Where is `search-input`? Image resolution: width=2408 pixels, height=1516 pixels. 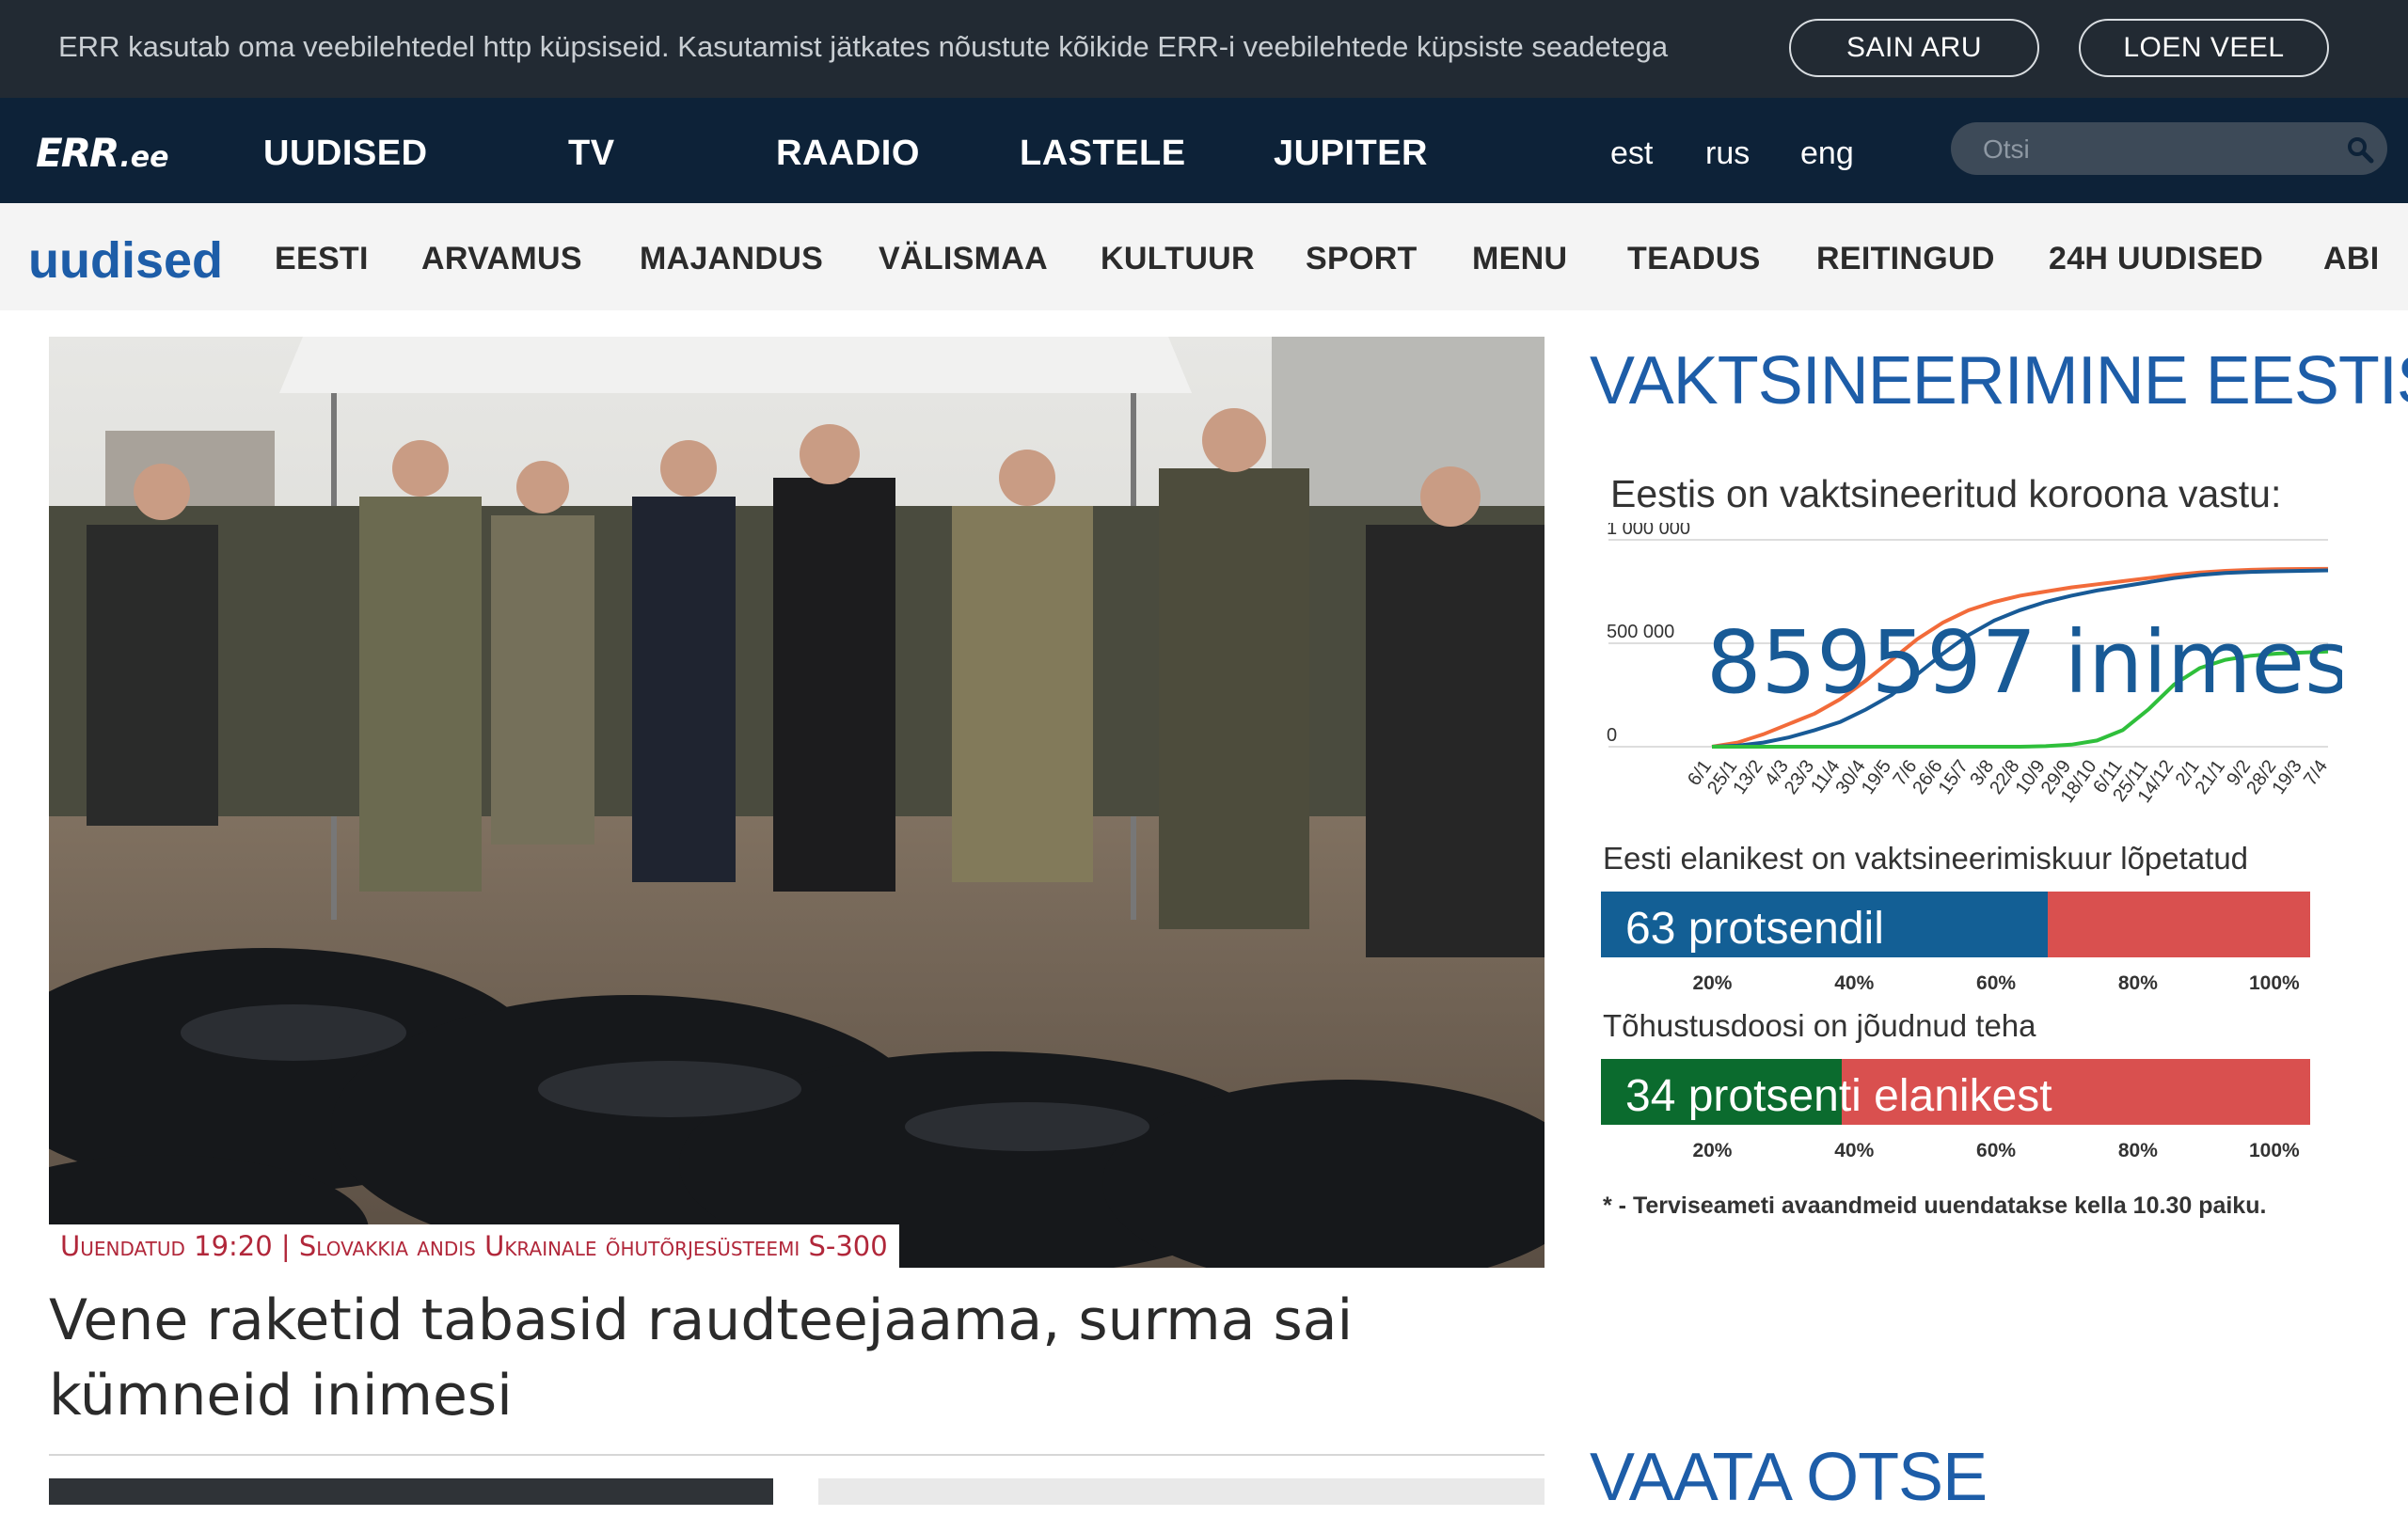 search-input is located at coordinates (2161, 149).